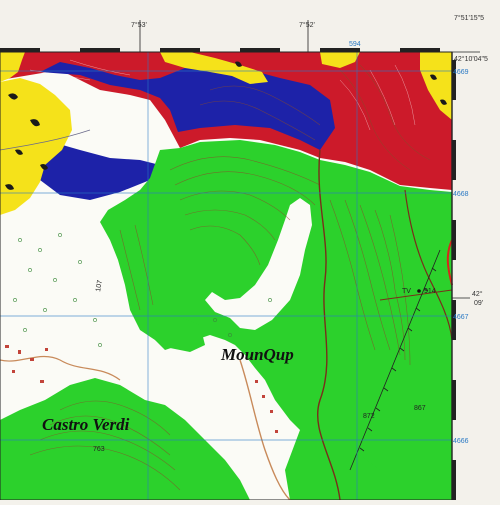 Image resolution: width=500 pixels, height=505 pixels. Describe the element at coordinates (307, 25) in the screenshot. I see `lon-label-752: 7°52'` at that location.